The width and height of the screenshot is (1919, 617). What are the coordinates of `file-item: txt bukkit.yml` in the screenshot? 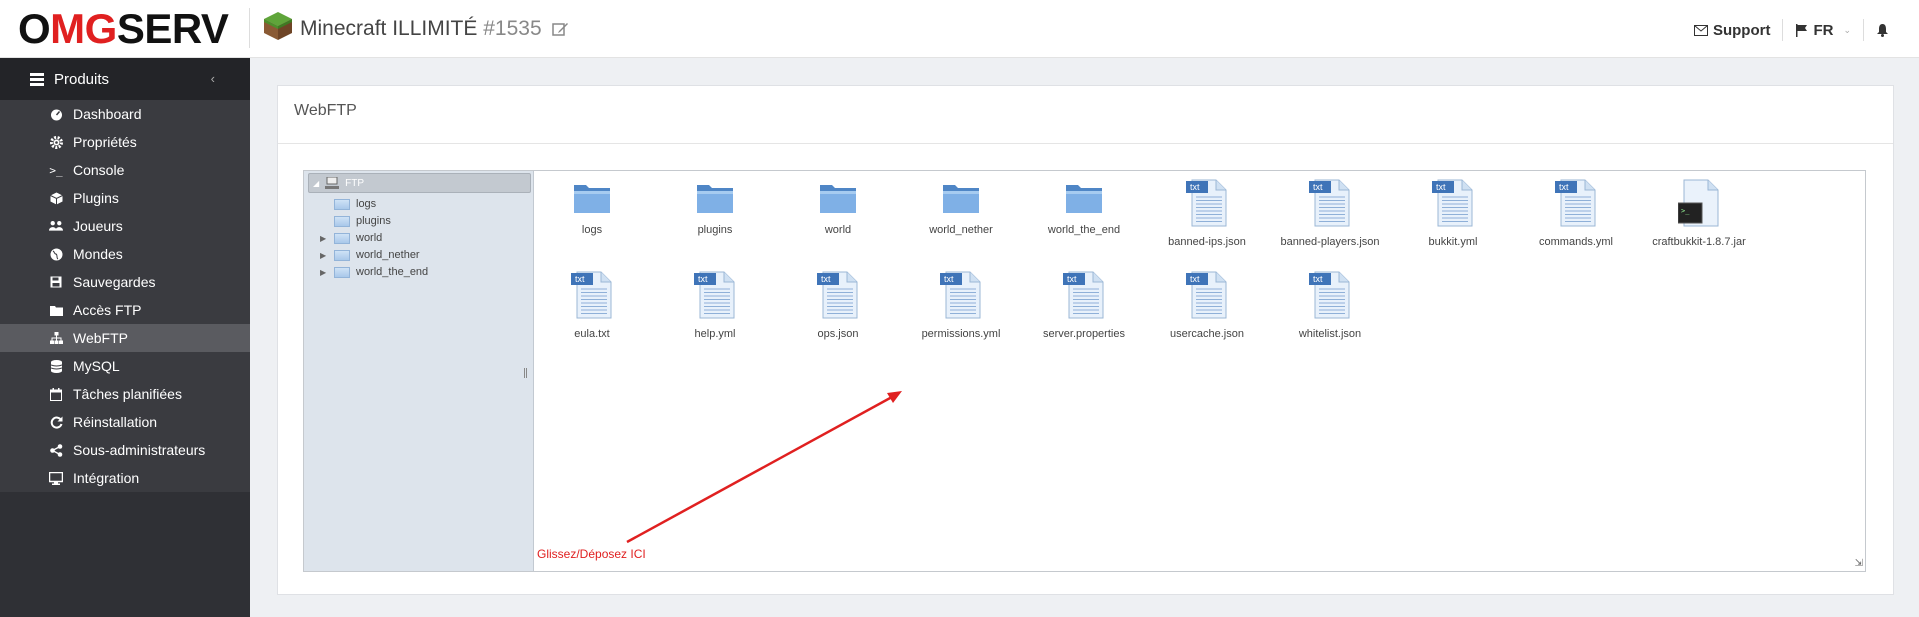 It's located at (1453, 213).